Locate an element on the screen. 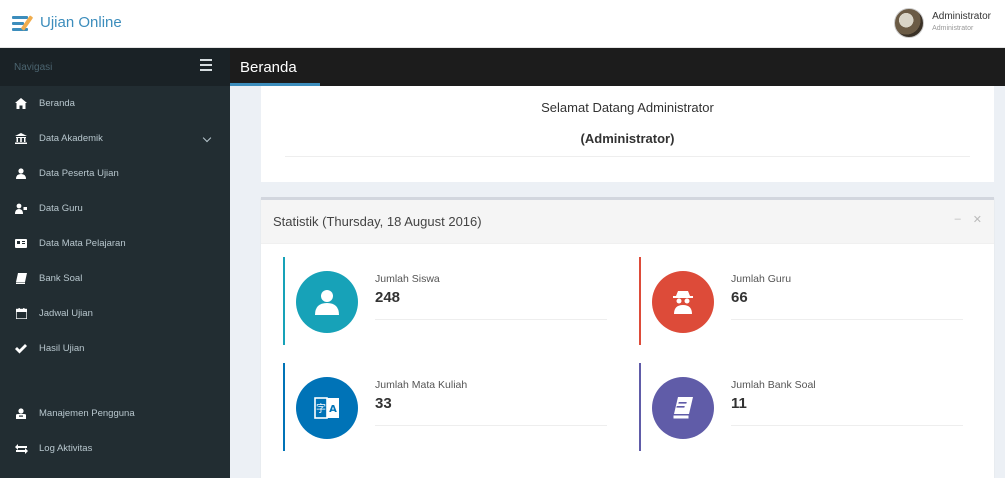 This screenshot has height=478, width=1005. sidebar-item-manajemen-pengguna: Manajemen Pengguna is located at coordinates (115, 413).